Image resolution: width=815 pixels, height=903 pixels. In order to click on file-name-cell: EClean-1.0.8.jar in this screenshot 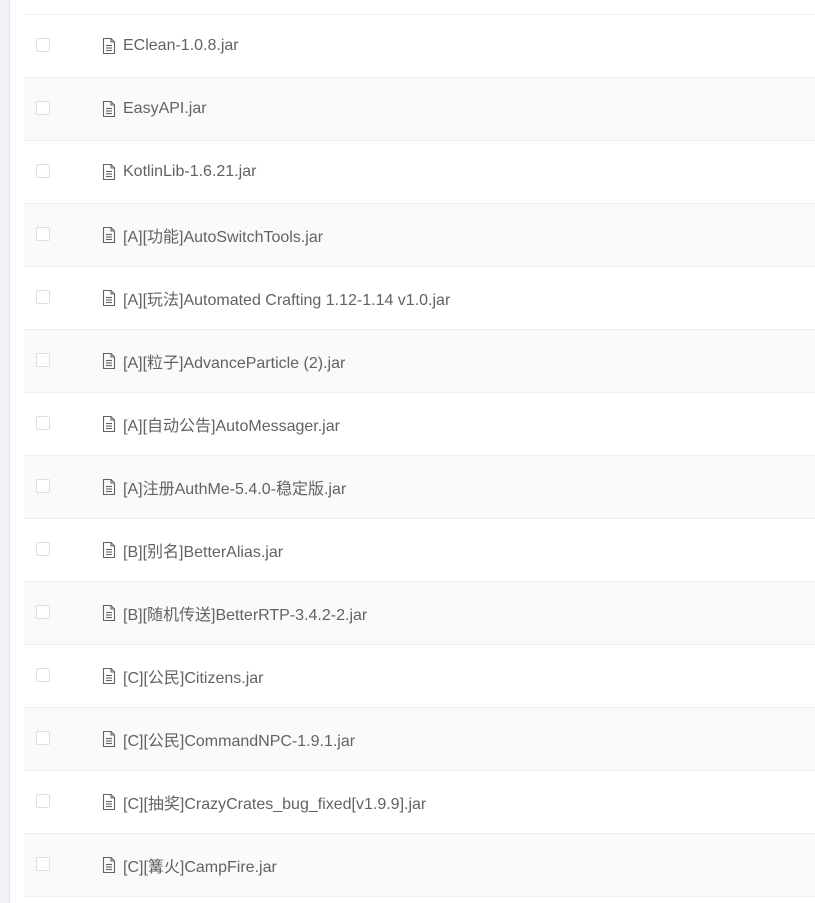, I will do `click(170, 46)`.